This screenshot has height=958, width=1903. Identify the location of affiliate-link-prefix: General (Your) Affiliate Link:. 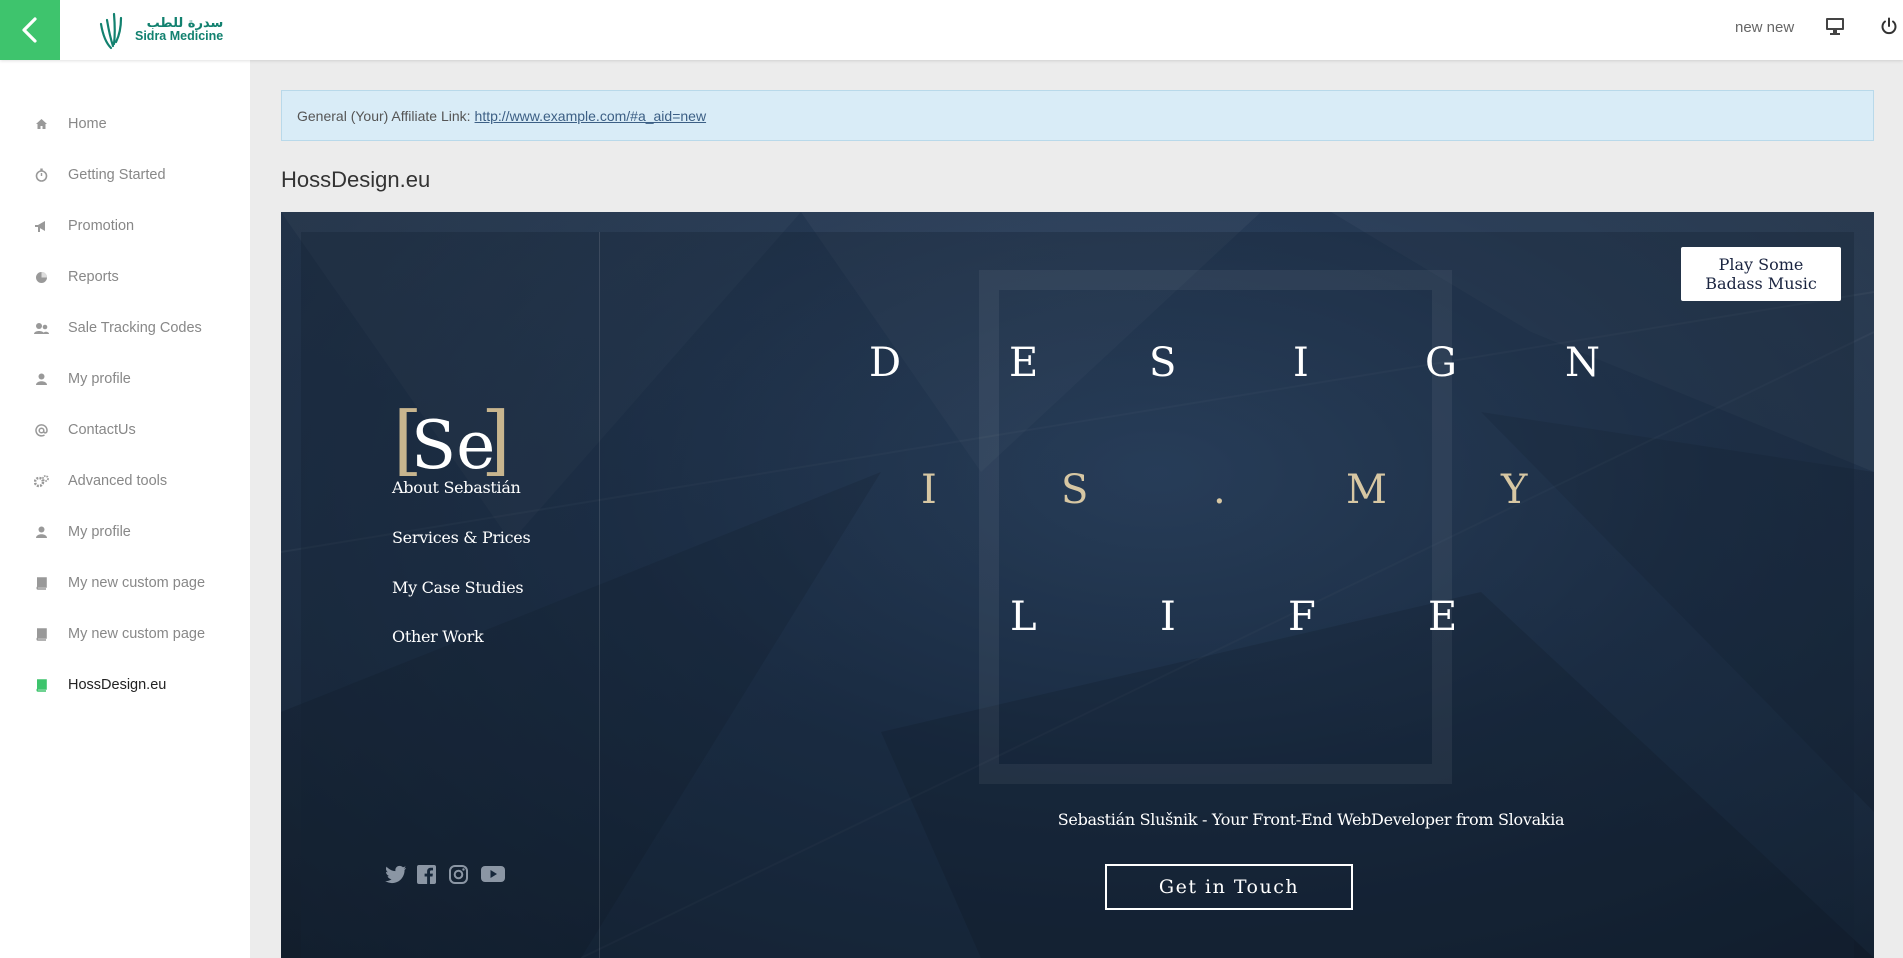
(384, 115).